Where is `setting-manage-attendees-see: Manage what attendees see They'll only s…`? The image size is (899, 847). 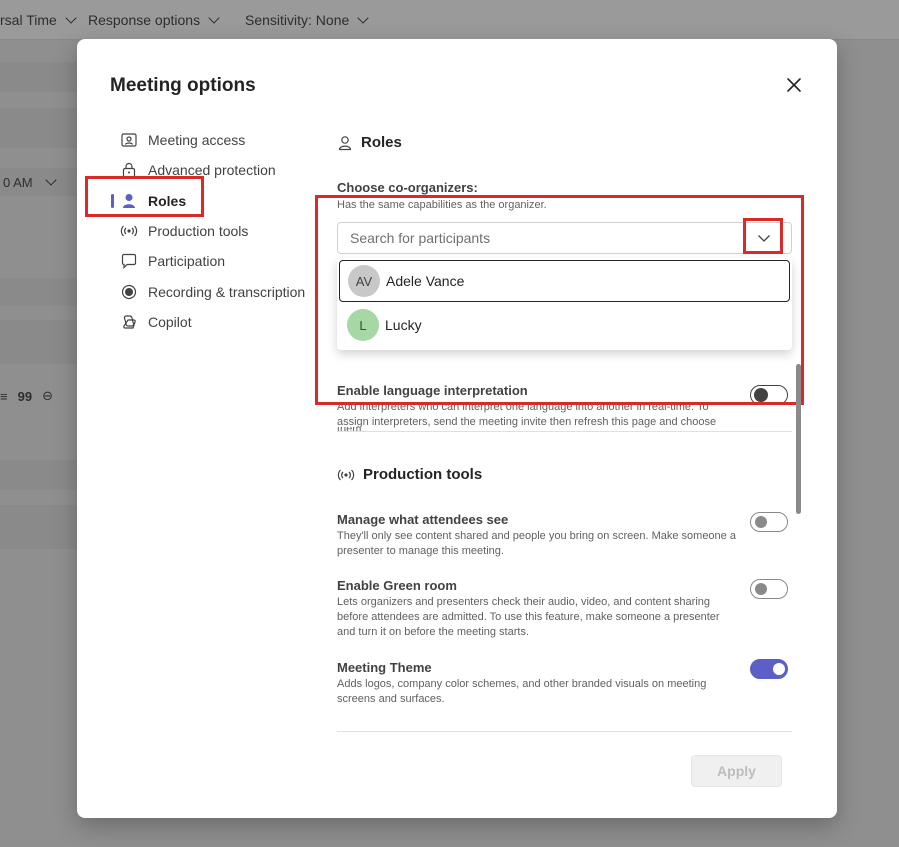 setting-manage-attendees-see: Manage what attendees see They'll only s… is located at coordinates (564, 535).